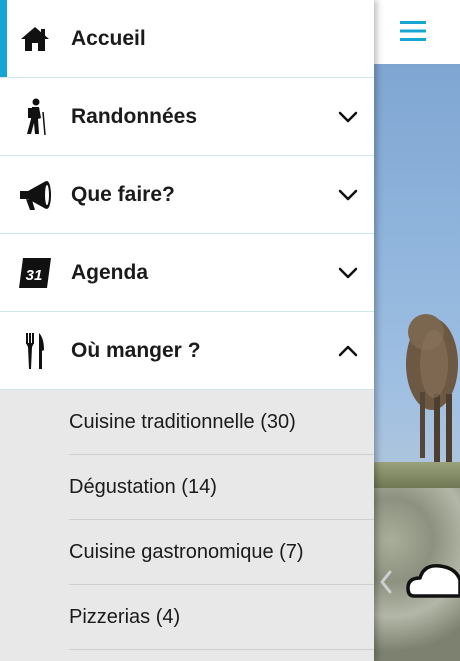 Image resolution: width=460 pixels, height=661 pixels. Describe the element at coordinates (35, 117) in the screenshot. I see `hiker-icon` at that location.